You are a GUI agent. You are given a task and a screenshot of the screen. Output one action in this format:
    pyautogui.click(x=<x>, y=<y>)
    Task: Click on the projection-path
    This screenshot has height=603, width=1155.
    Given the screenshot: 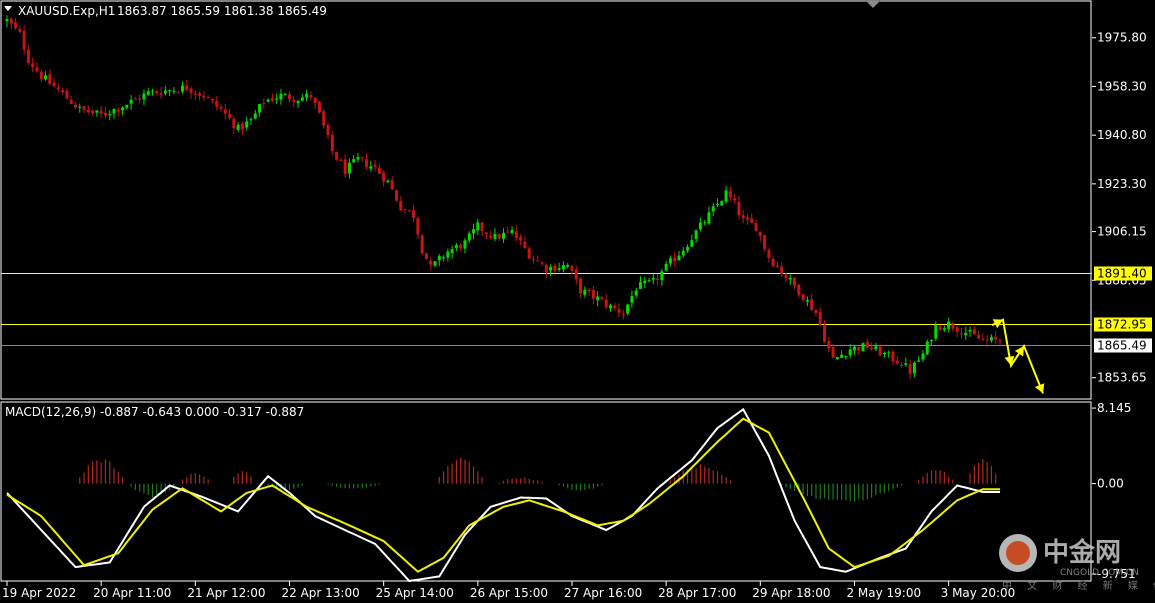 What is the action you would take?
    pyautogui.click(x=1017, y=356)
    